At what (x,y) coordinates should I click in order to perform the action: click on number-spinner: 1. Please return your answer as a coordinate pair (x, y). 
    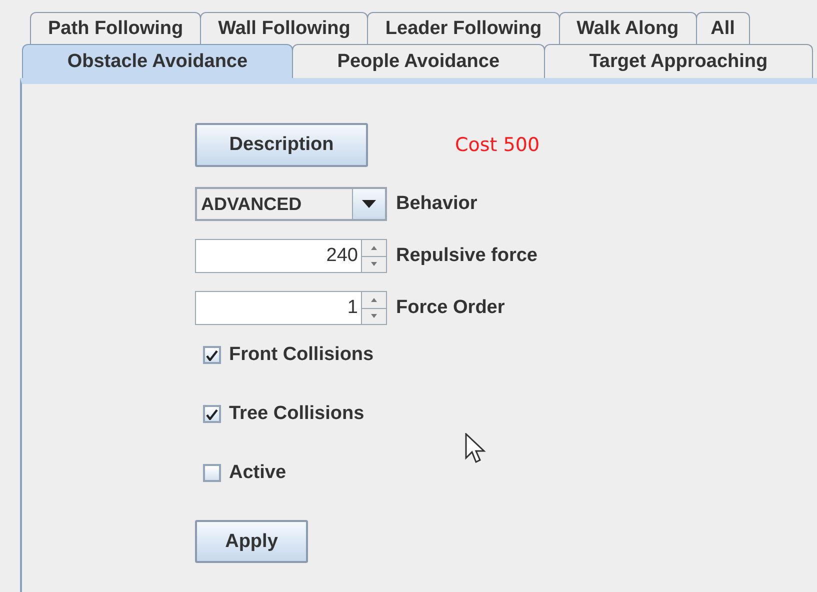
    Looking at the image, I should click on (291, 308).